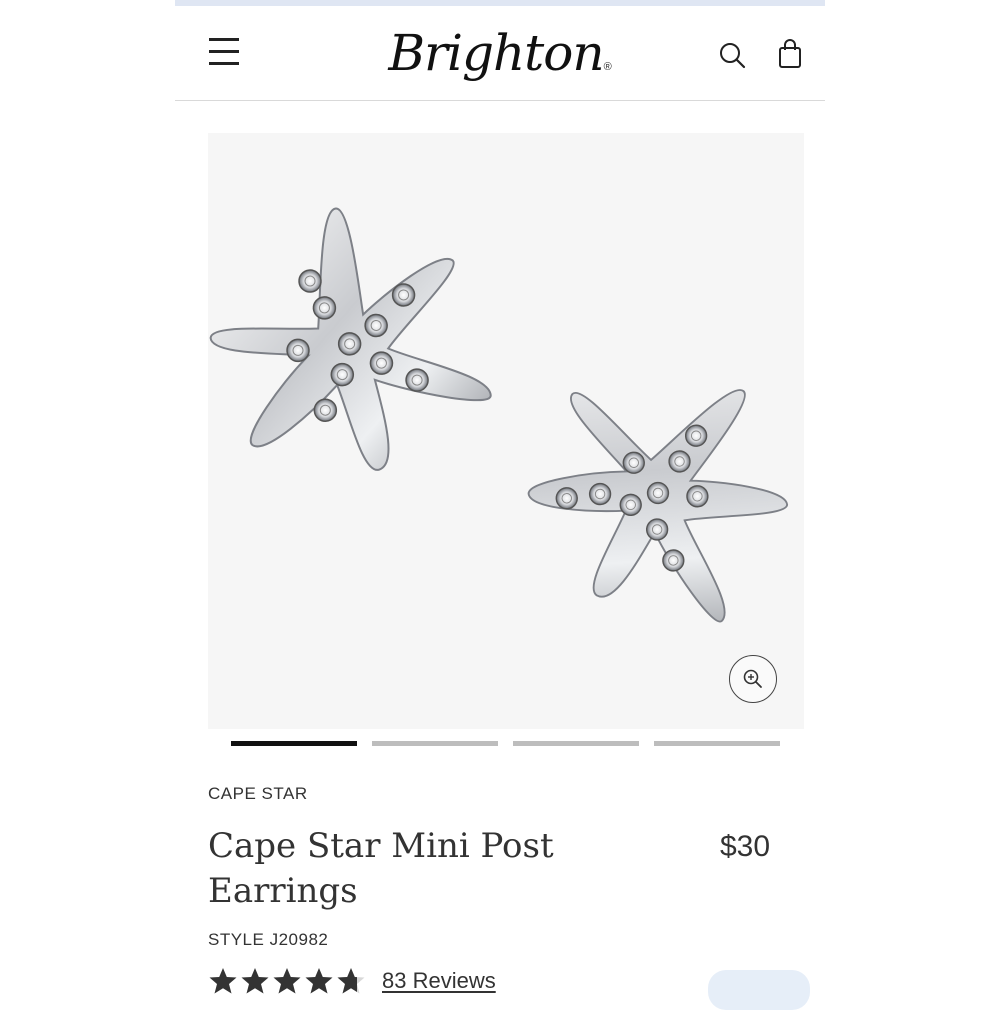 Image resolution: width=1000 pixels, height=1010 pixels. What do you see at coordinates (496, 53) in the screenshot?
I see `logo-text: Brighton` at bounding box center [496, 53].